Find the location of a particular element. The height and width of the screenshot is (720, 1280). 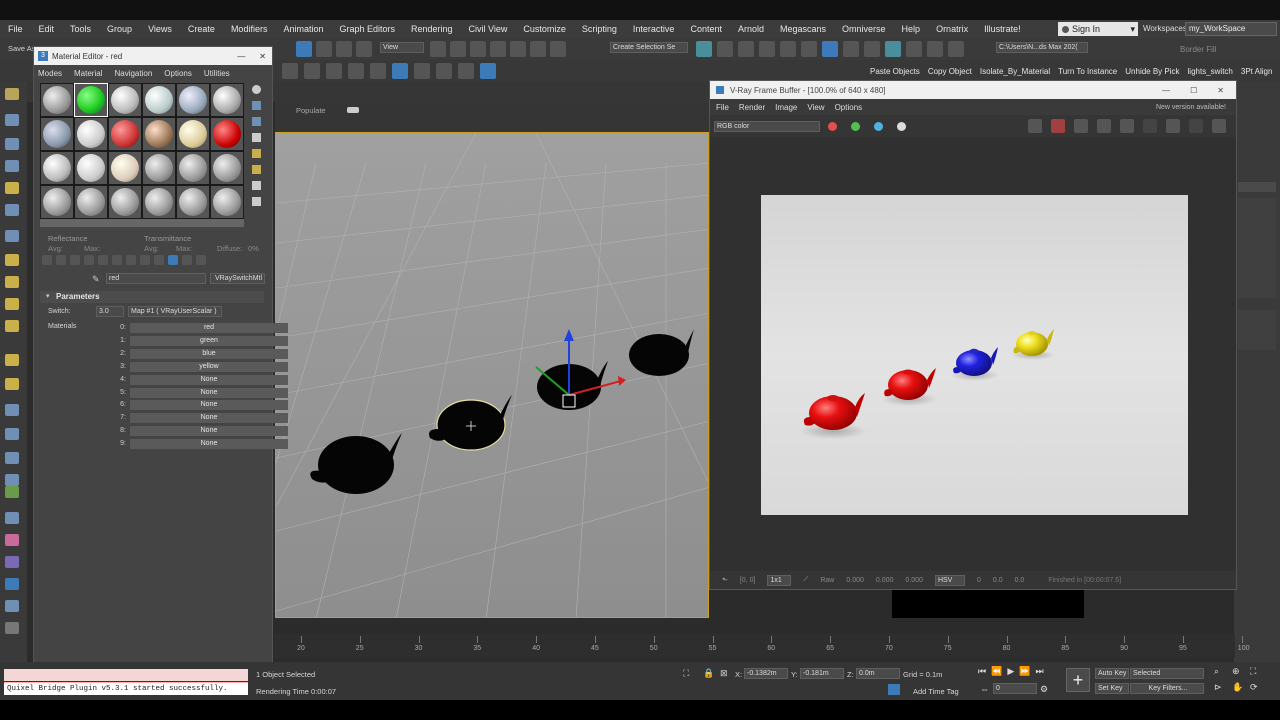

zoom-all-icon: ⊕ is located at coordinates (1241, 674).